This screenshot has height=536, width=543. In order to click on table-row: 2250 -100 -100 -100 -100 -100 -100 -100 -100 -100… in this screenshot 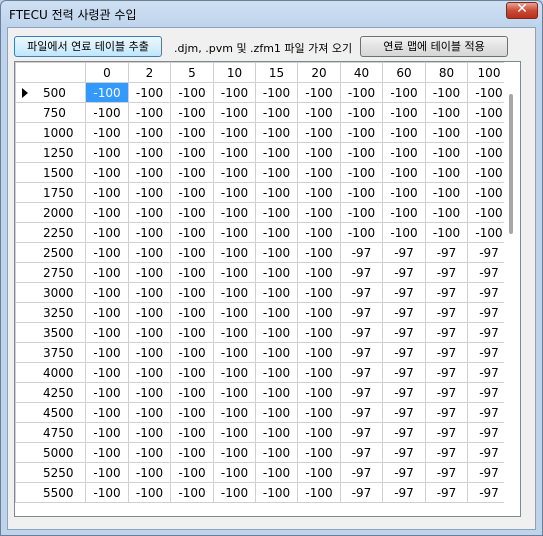, I will do `click(263, 232)`.